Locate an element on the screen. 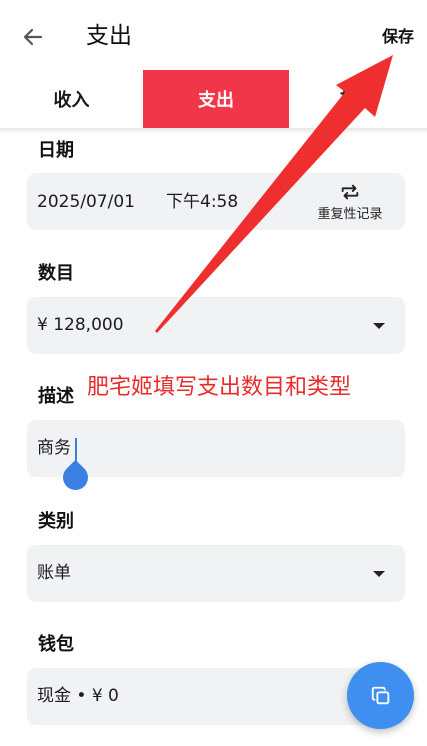 The width and height of the screenshot is (427, 746). save-button: 保存 is located at coordinates (398, 37).